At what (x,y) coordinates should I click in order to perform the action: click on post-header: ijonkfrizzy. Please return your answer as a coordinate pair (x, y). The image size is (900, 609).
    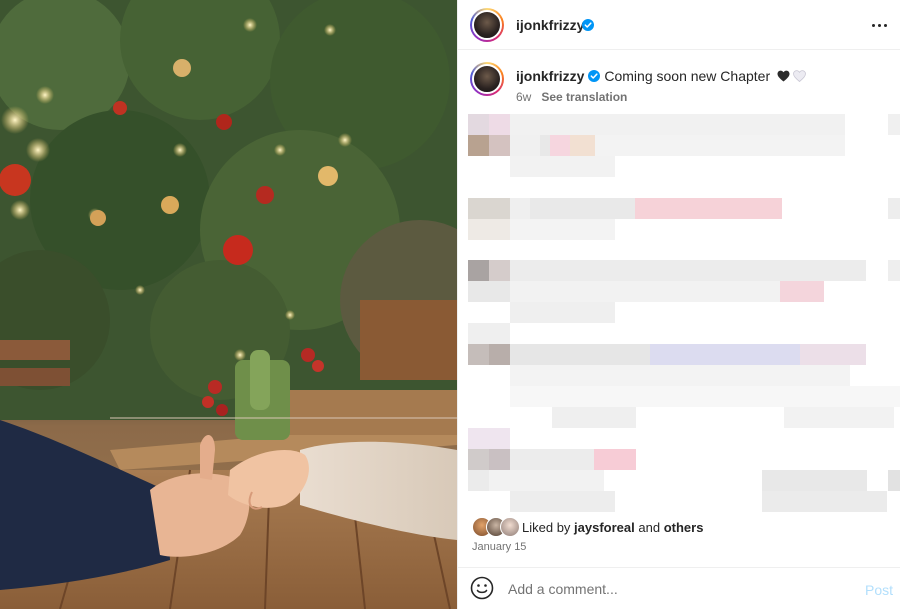
    Looking at the image, I should click on (679, 25).